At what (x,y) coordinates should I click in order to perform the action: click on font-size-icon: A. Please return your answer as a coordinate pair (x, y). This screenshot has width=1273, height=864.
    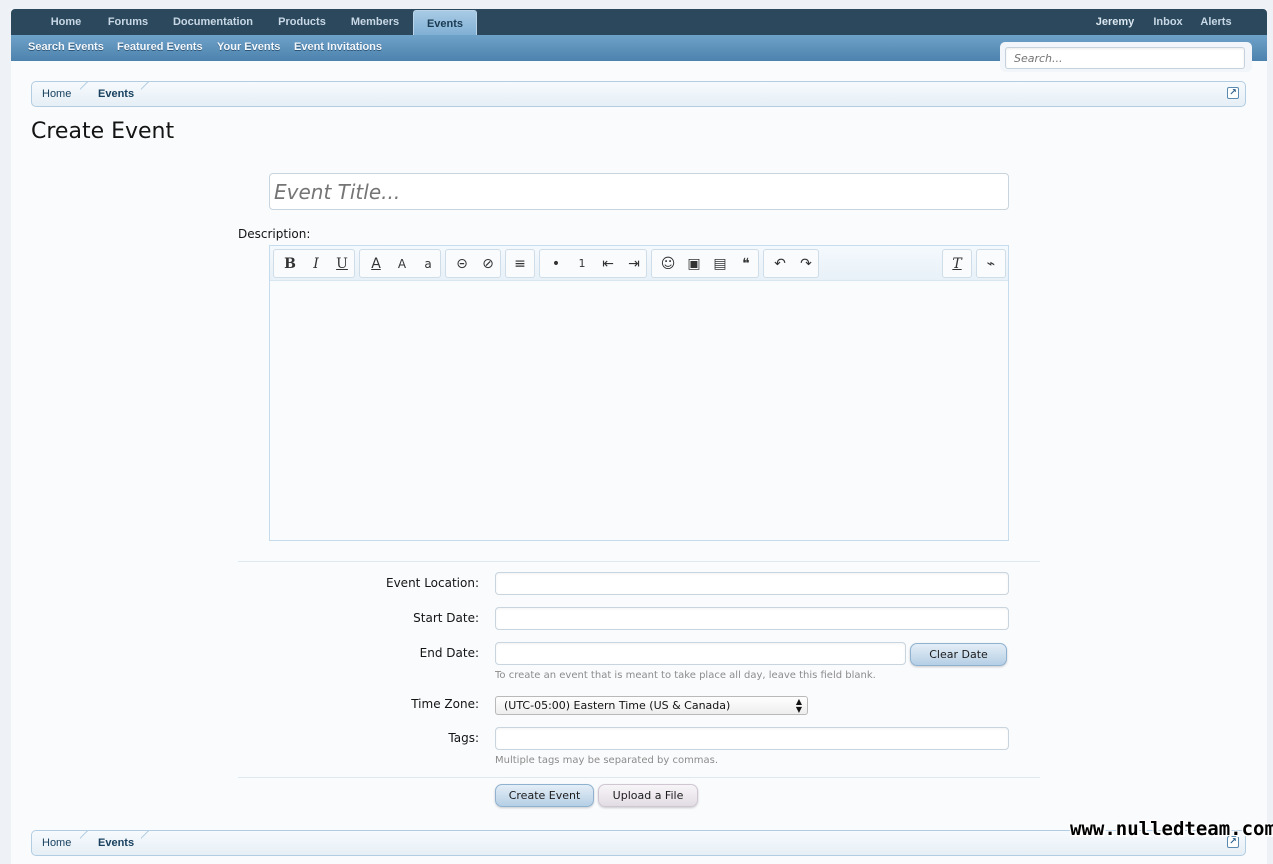
    Looking at the image, I should click on (402, 264).